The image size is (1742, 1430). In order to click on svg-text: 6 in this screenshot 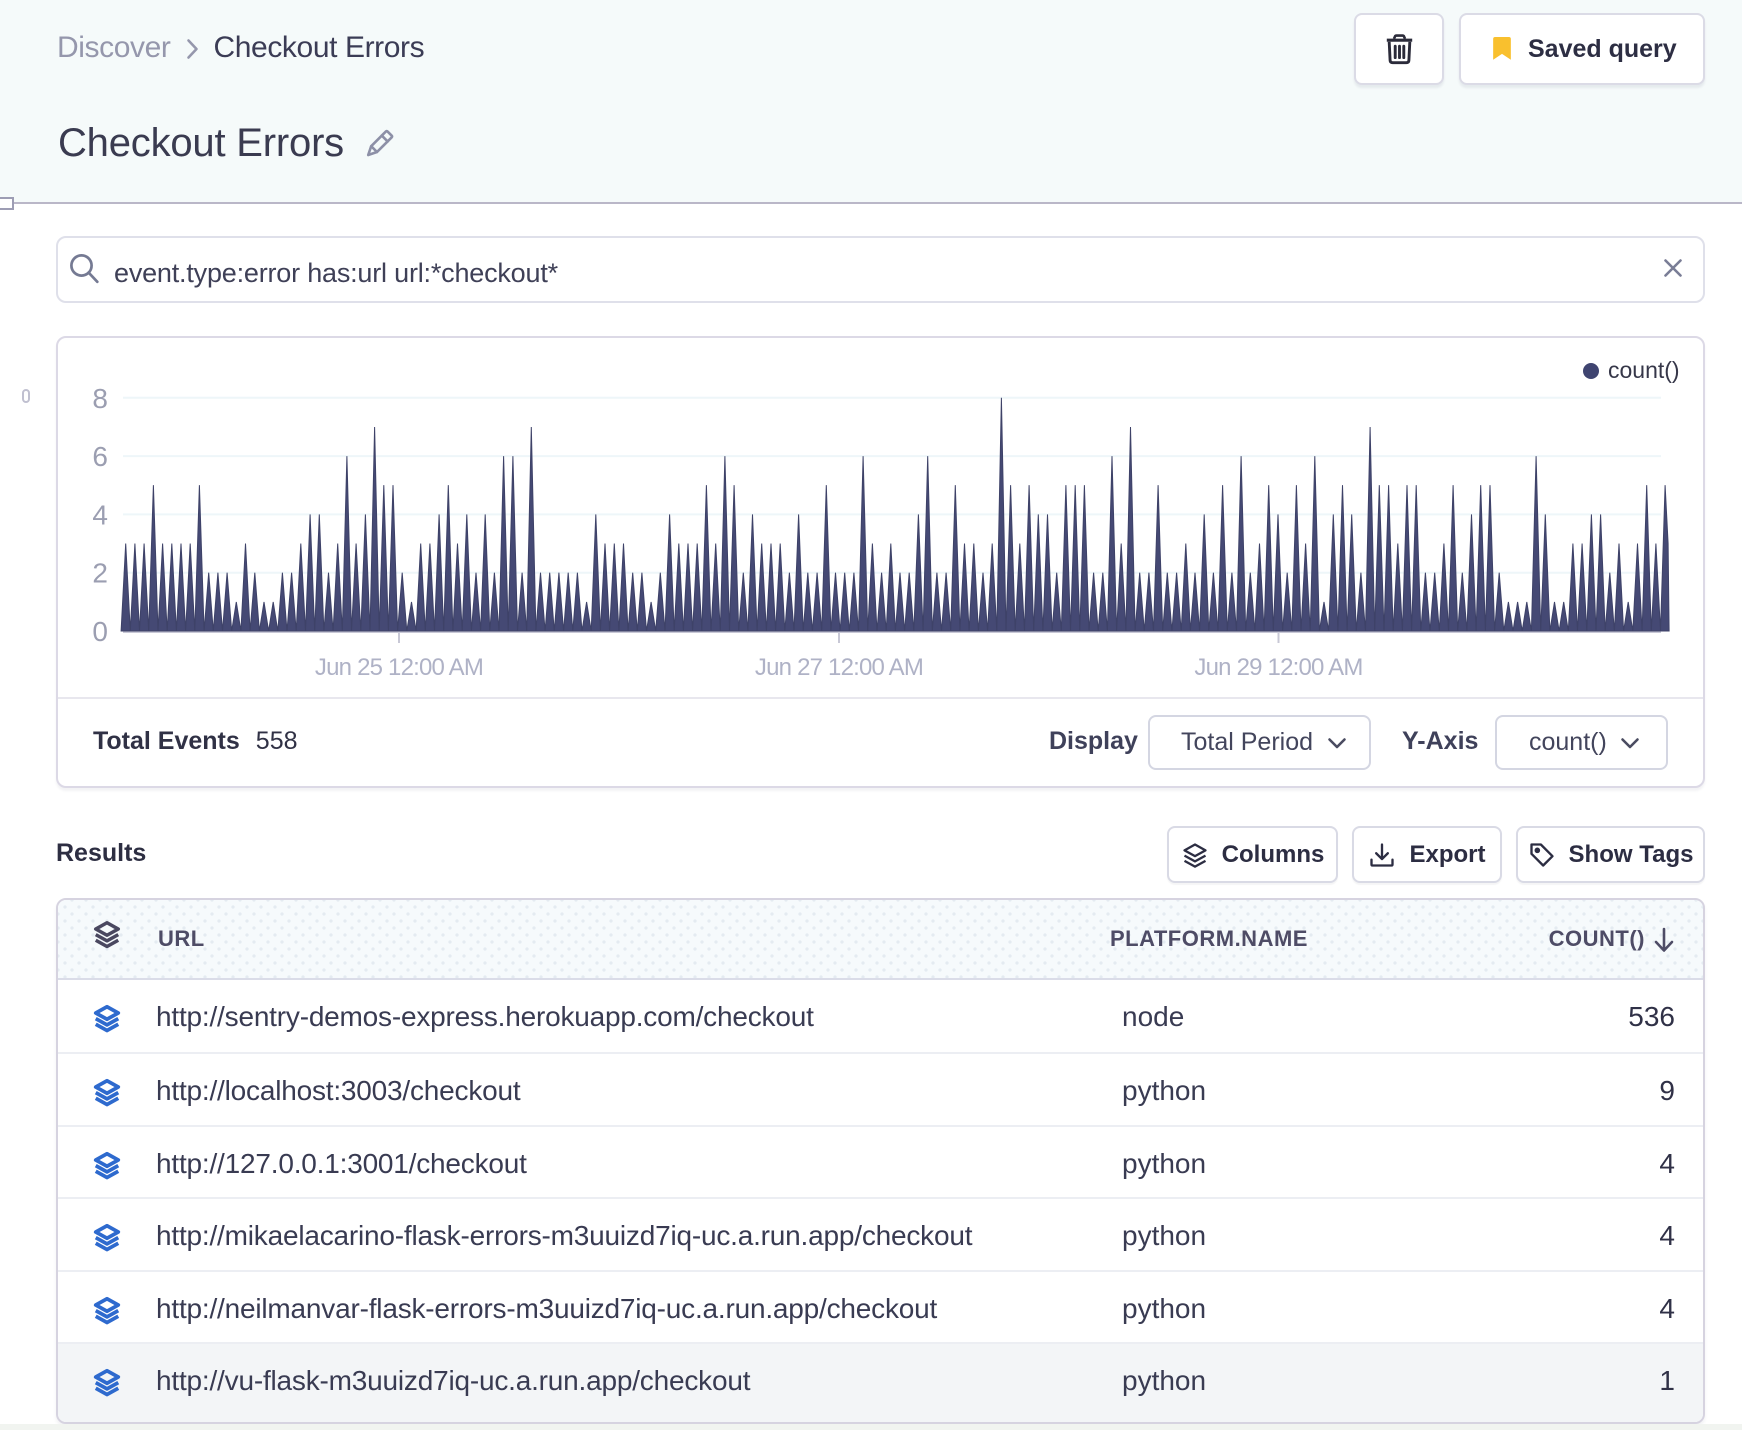, I will do `click(100, 456)`.